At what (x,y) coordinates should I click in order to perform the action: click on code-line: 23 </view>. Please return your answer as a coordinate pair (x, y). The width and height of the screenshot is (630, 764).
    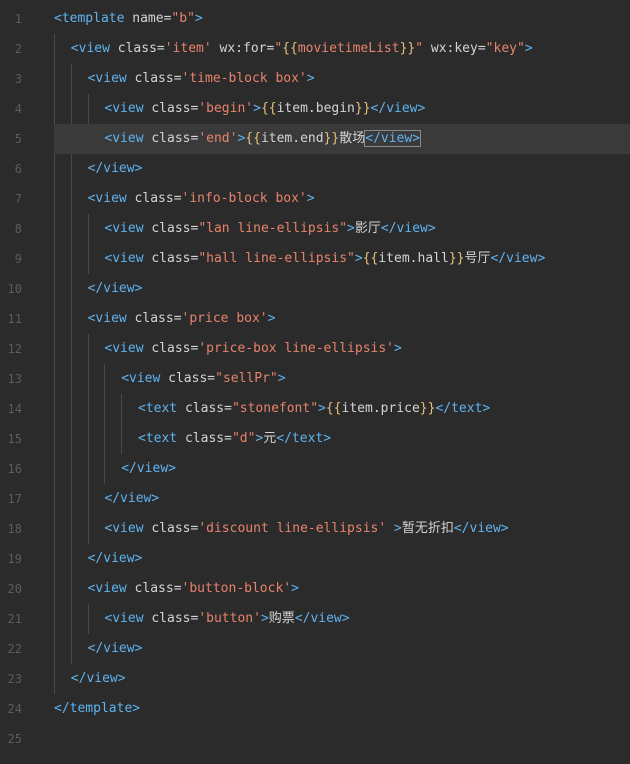
    Looking at the image, I should click on (315, 679).